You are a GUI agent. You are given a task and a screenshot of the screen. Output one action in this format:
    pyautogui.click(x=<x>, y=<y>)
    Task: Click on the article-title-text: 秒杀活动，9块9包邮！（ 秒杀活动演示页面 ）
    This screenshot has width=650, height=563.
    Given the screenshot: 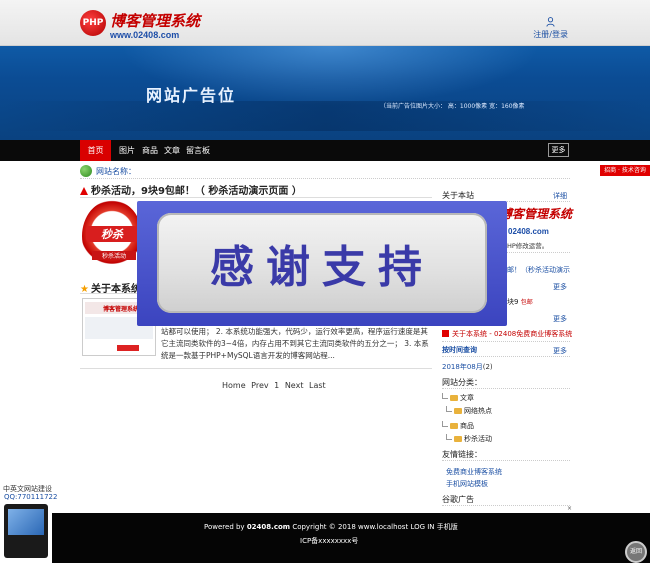 What is the action you would take?
    pyautogui.click(x=196, y=191)
    